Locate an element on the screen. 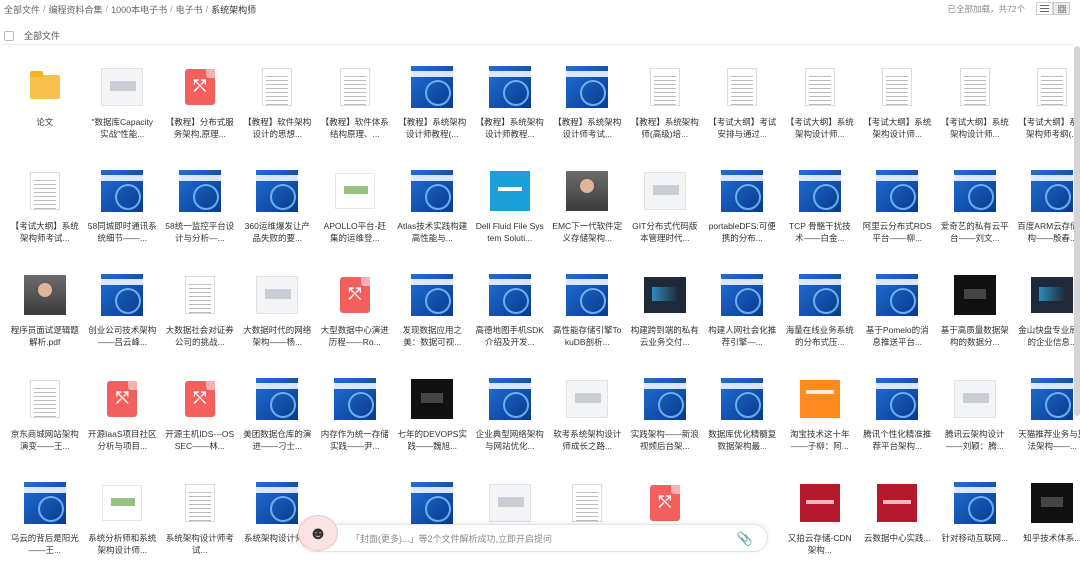  select-all-checkbox is located at coordinates (9, 36).